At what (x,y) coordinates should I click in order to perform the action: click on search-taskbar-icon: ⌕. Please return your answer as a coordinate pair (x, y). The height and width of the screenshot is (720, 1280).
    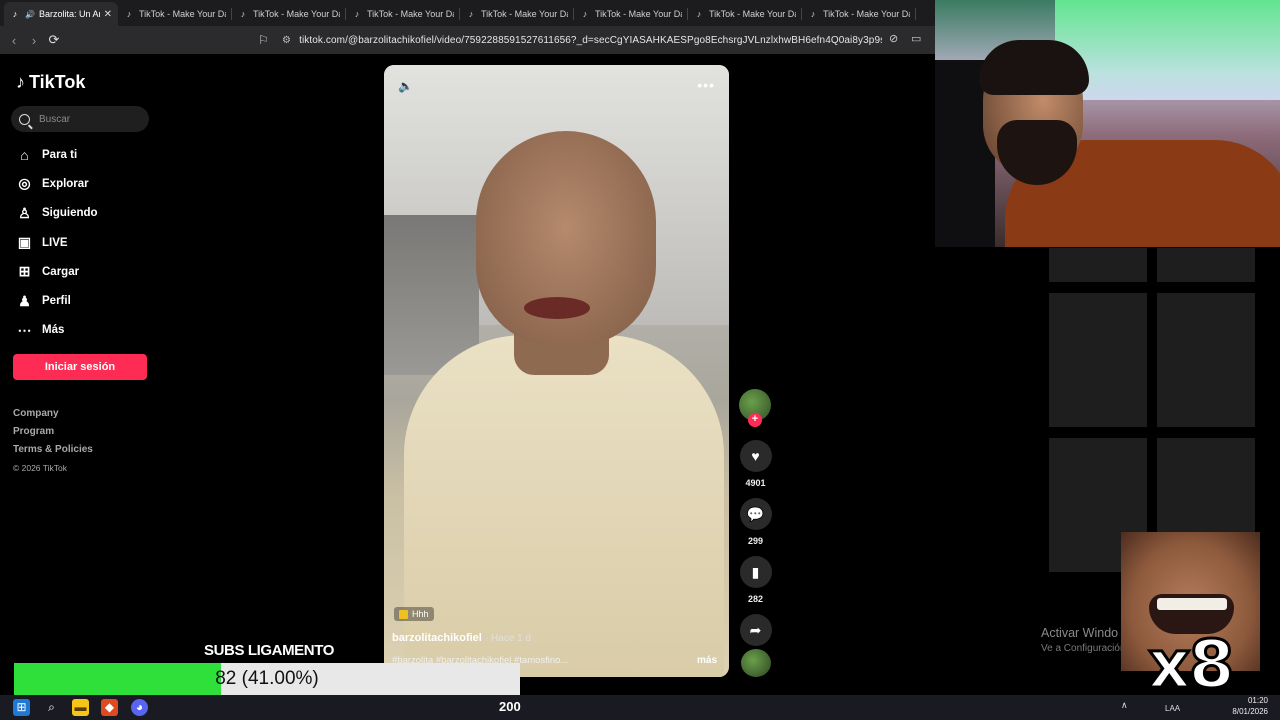
    Looking at the image, I should click on (51, 707).